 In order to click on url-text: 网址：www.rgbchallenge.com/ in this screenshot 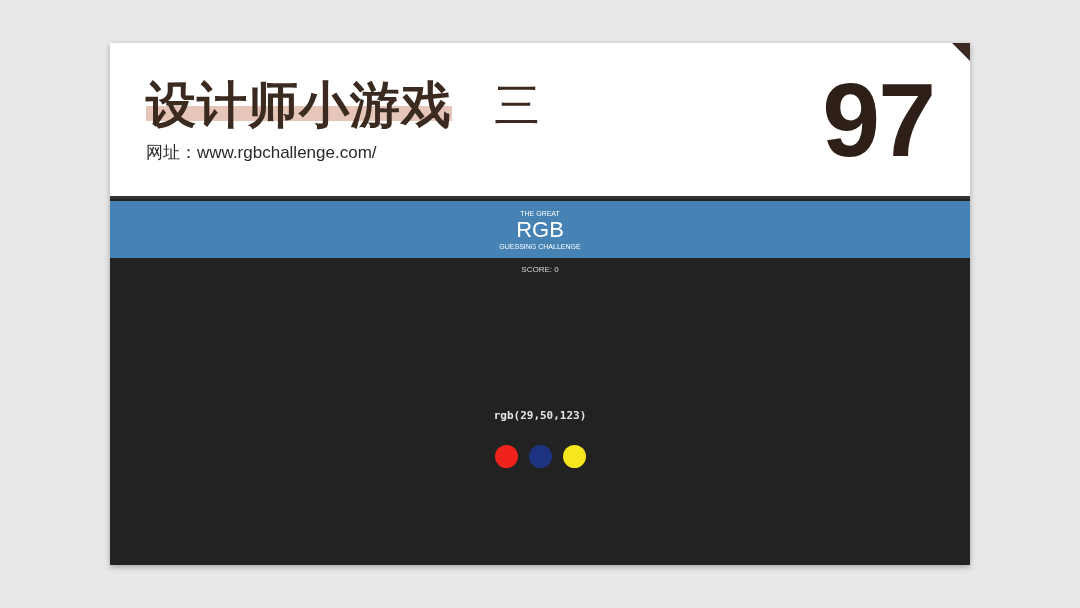, I will do `click(262, 152)`.